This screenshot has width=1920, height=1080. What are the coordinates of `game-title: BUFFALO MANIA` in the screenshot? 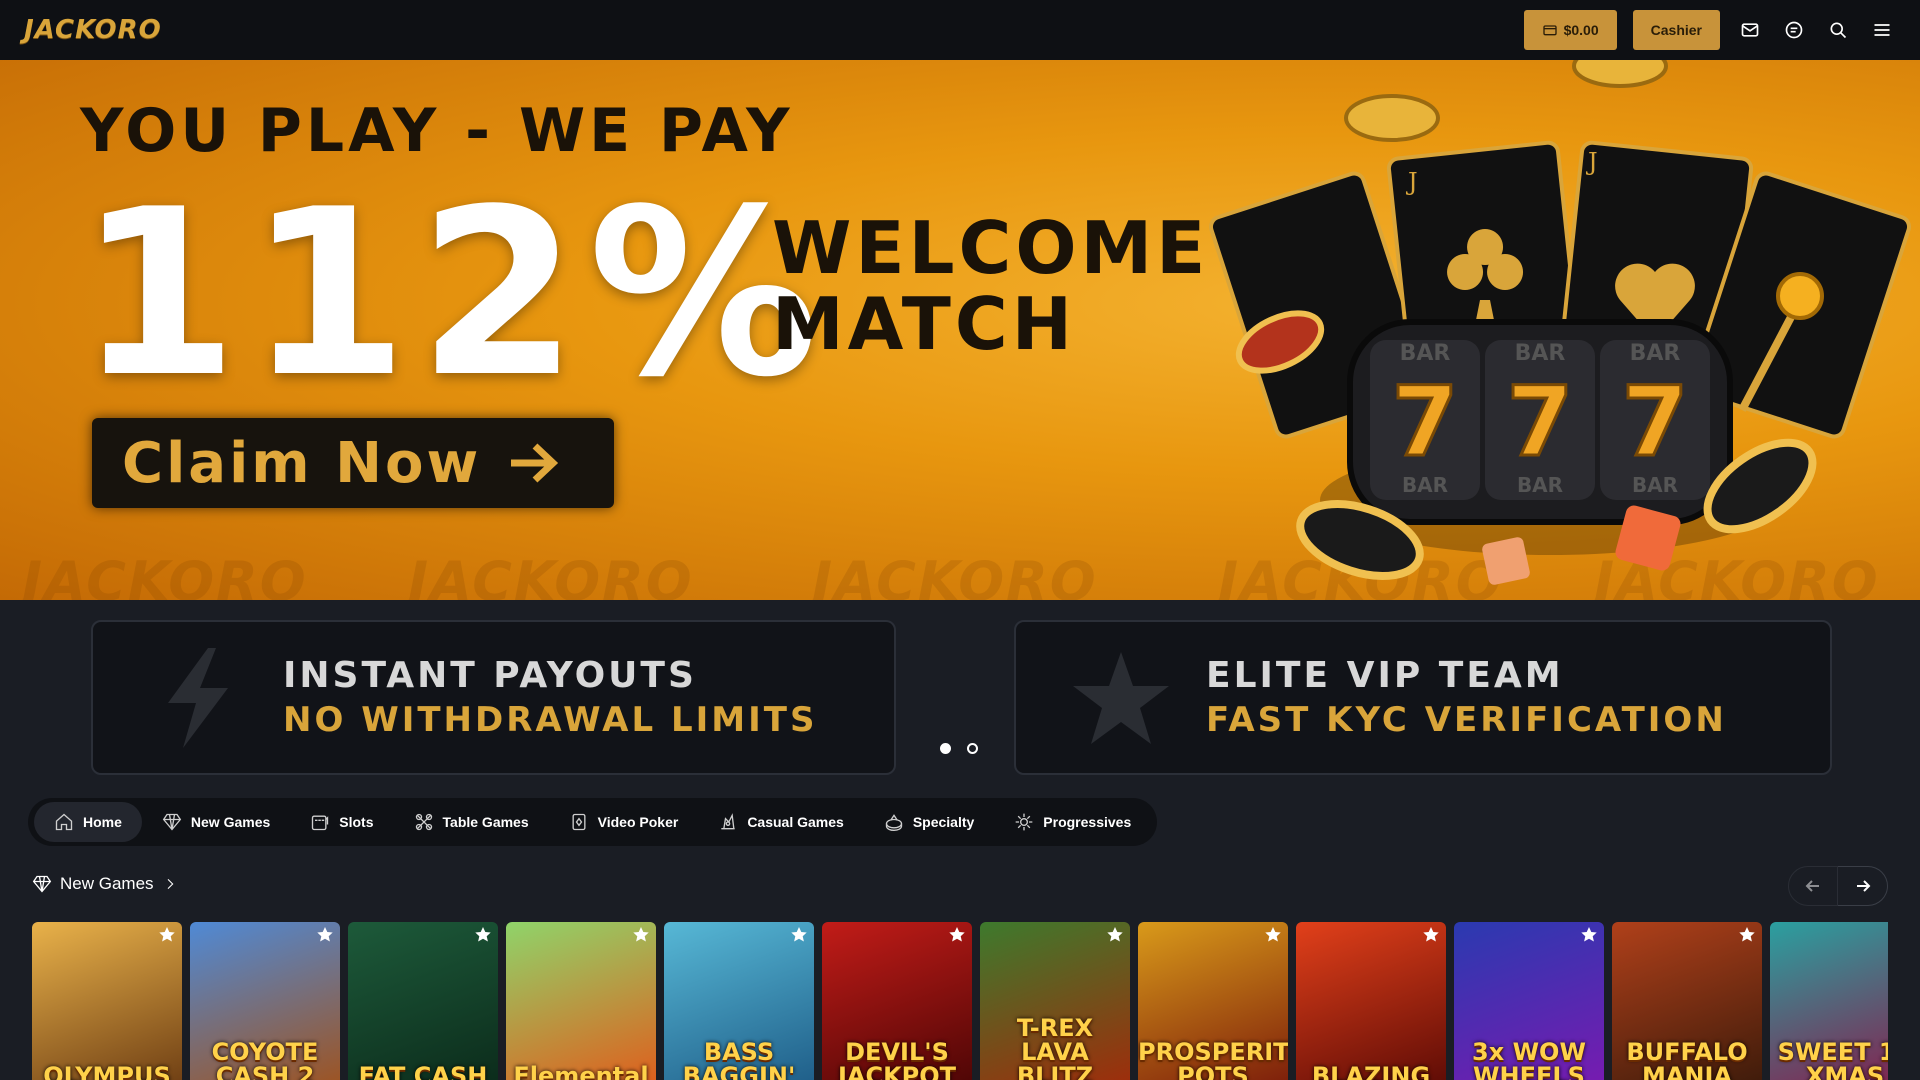 It's located at (1687, 1059).